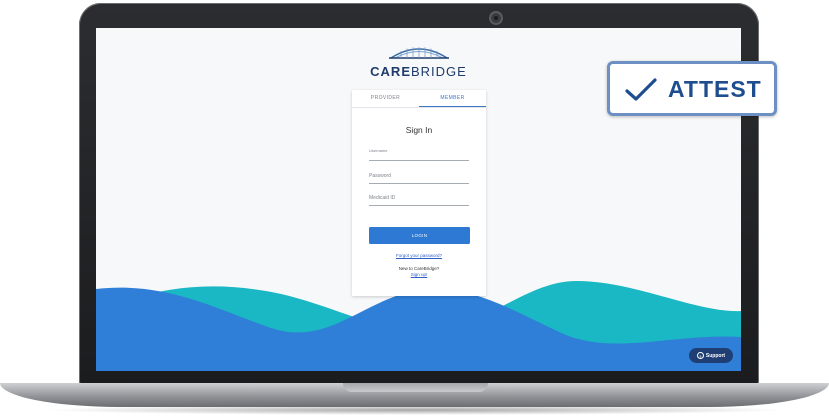 The width and height of the screenshot is (829, 417). Describe the element at coordinates (419, 130) in the screenshot. I see `page-title: Sign In` at that location.